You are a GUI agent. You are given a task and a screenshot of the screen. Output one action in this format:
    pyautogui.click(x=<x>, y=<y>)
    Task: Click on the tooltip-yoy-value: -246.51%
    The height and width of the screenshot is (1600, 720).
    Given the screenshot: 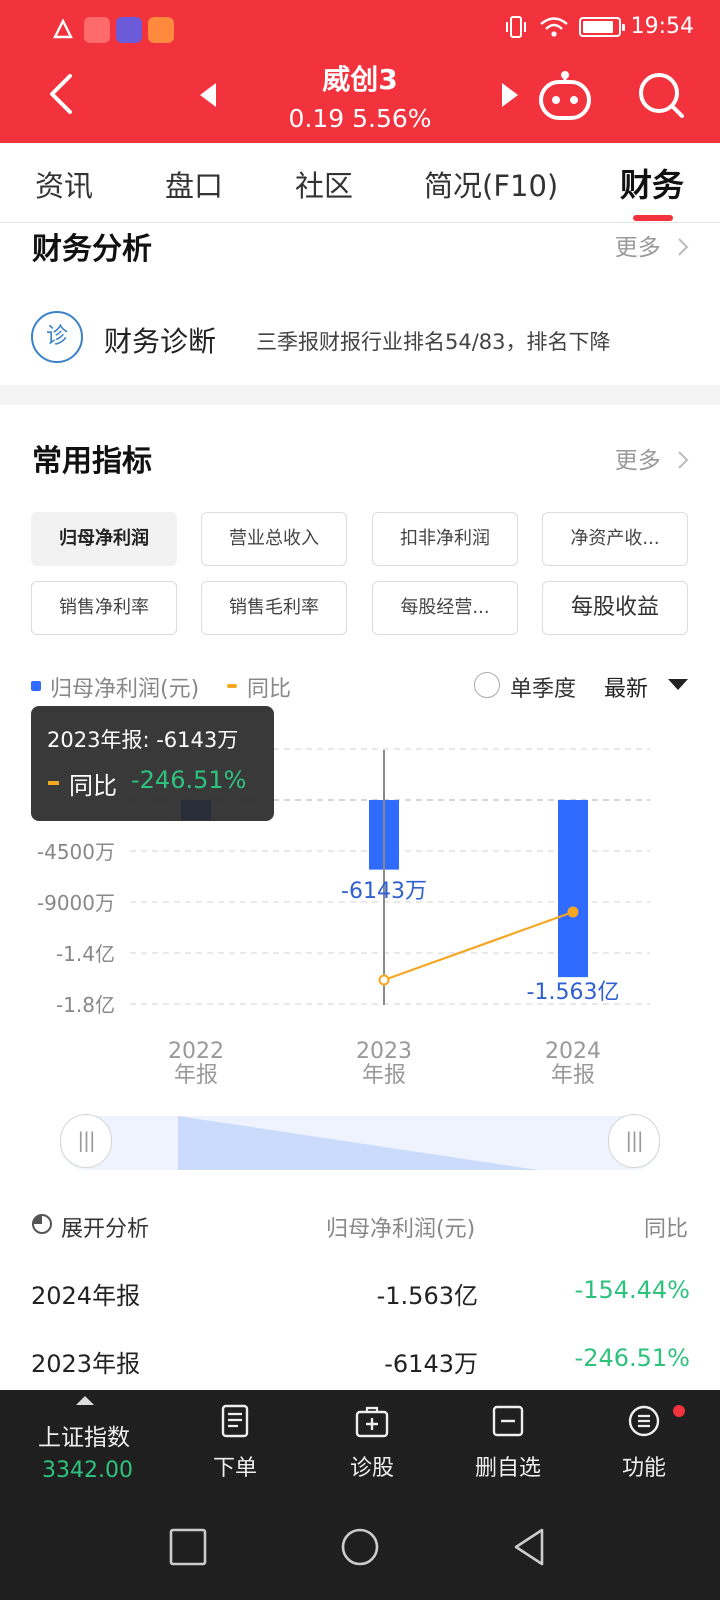 What is the action you would take?
    pyautogui.click(x=189, y=780)
    